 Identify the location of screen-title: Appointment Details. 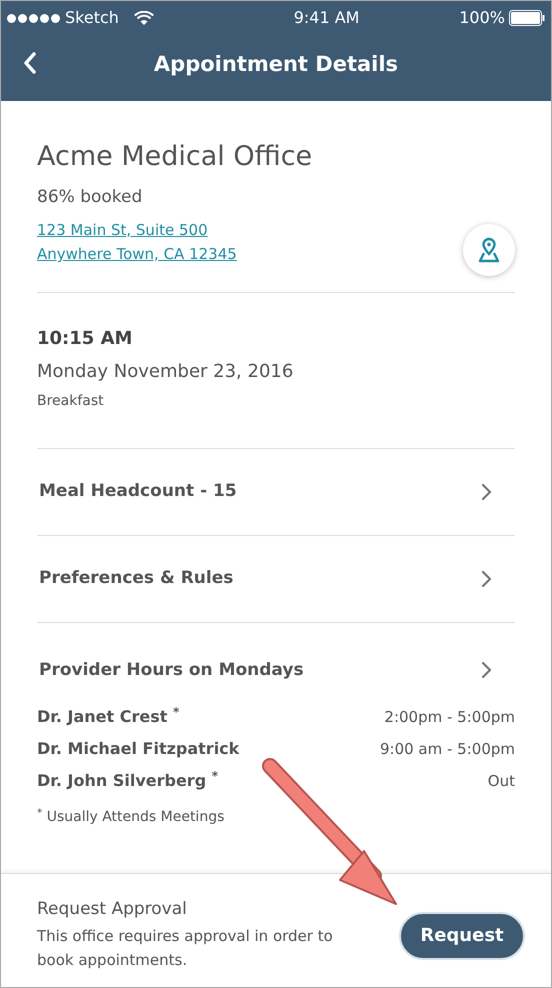
(276, 64).